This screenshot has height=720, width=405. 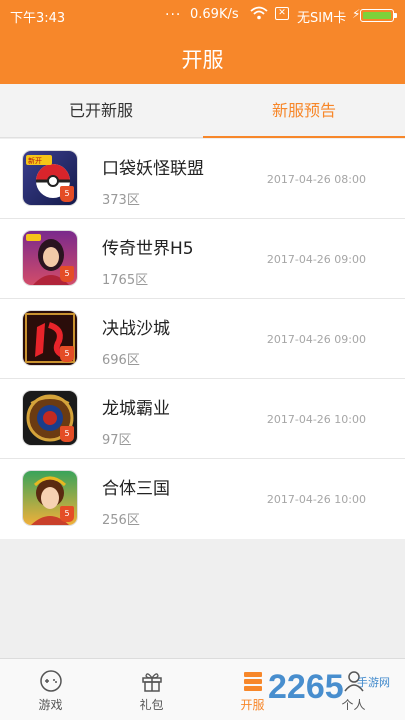 What do you see at coordinates (50, 258) in the screenshot?
I see `legend-heroine-game-icon: 5` at bounding box center [50, 258].